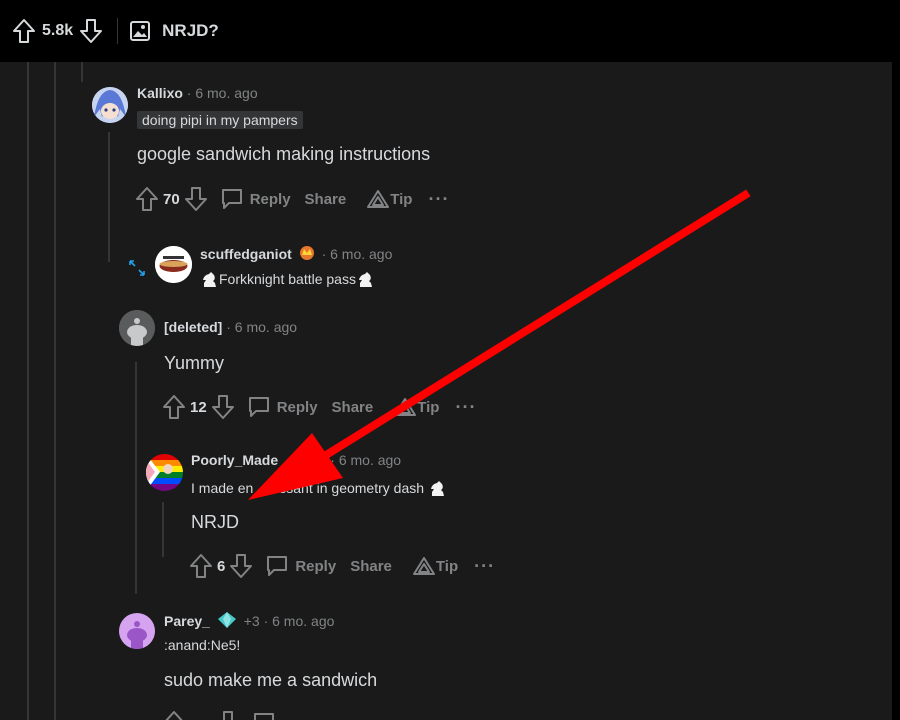 This screenshot has height=720, width=900. What do you see at coordinates (287, 279) in the screenshot?
I see `user-flair: Forkknight battle pass` at bounding box center [287, 279].